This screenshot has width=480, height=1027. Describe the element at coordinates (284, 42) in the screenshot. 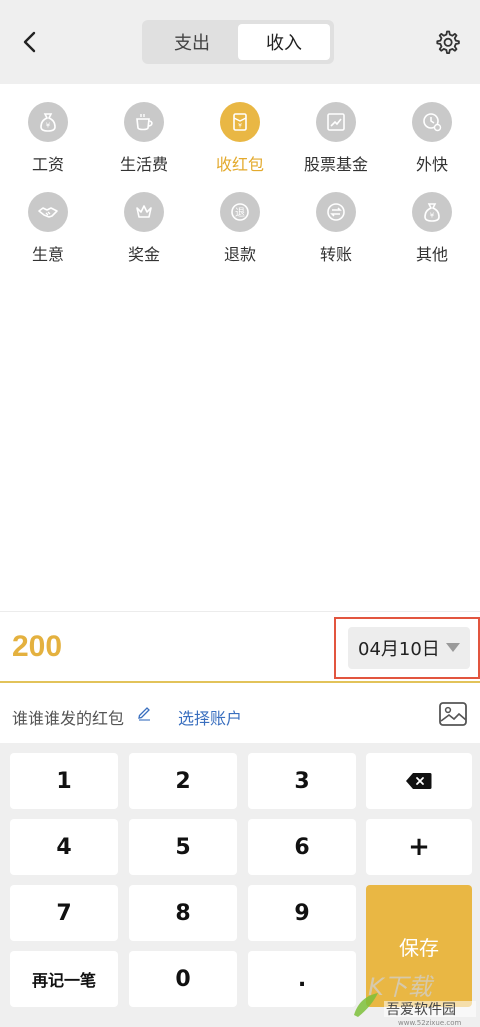

I see `tab-income: 收入` at that location.